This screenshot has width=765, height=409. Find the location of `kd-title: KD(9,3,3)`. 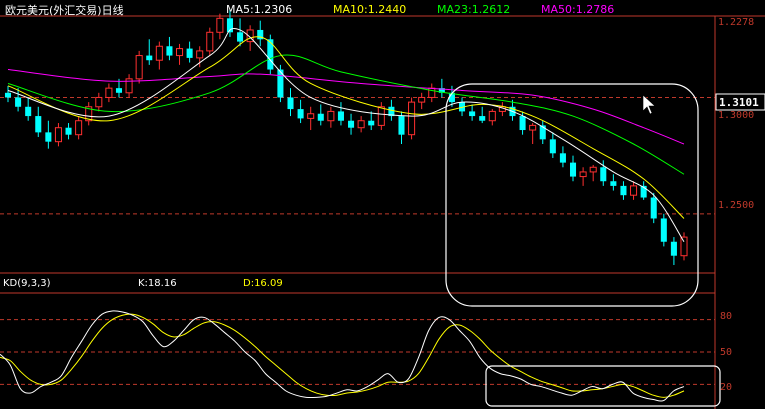

kd-title: KD(9,3,3) is located at coordinates (27, 283).